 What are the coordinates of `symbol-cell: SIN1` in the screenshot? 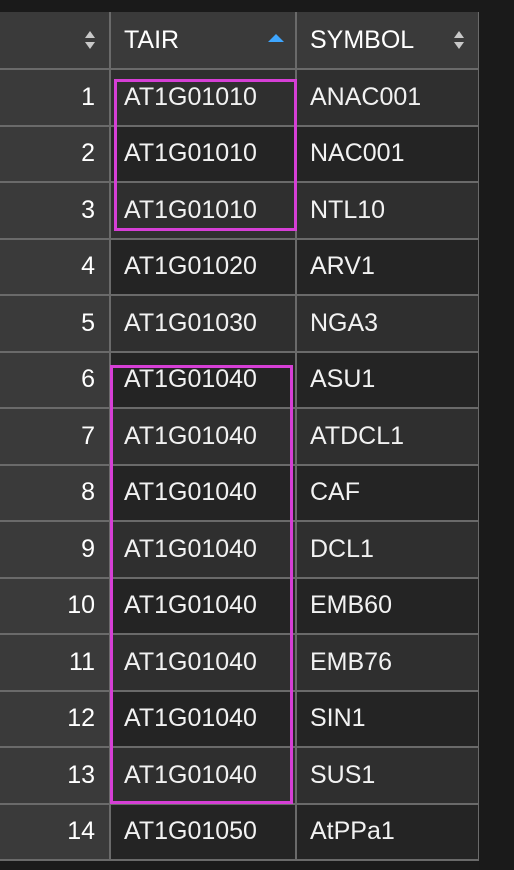 It's located at (388, 719).